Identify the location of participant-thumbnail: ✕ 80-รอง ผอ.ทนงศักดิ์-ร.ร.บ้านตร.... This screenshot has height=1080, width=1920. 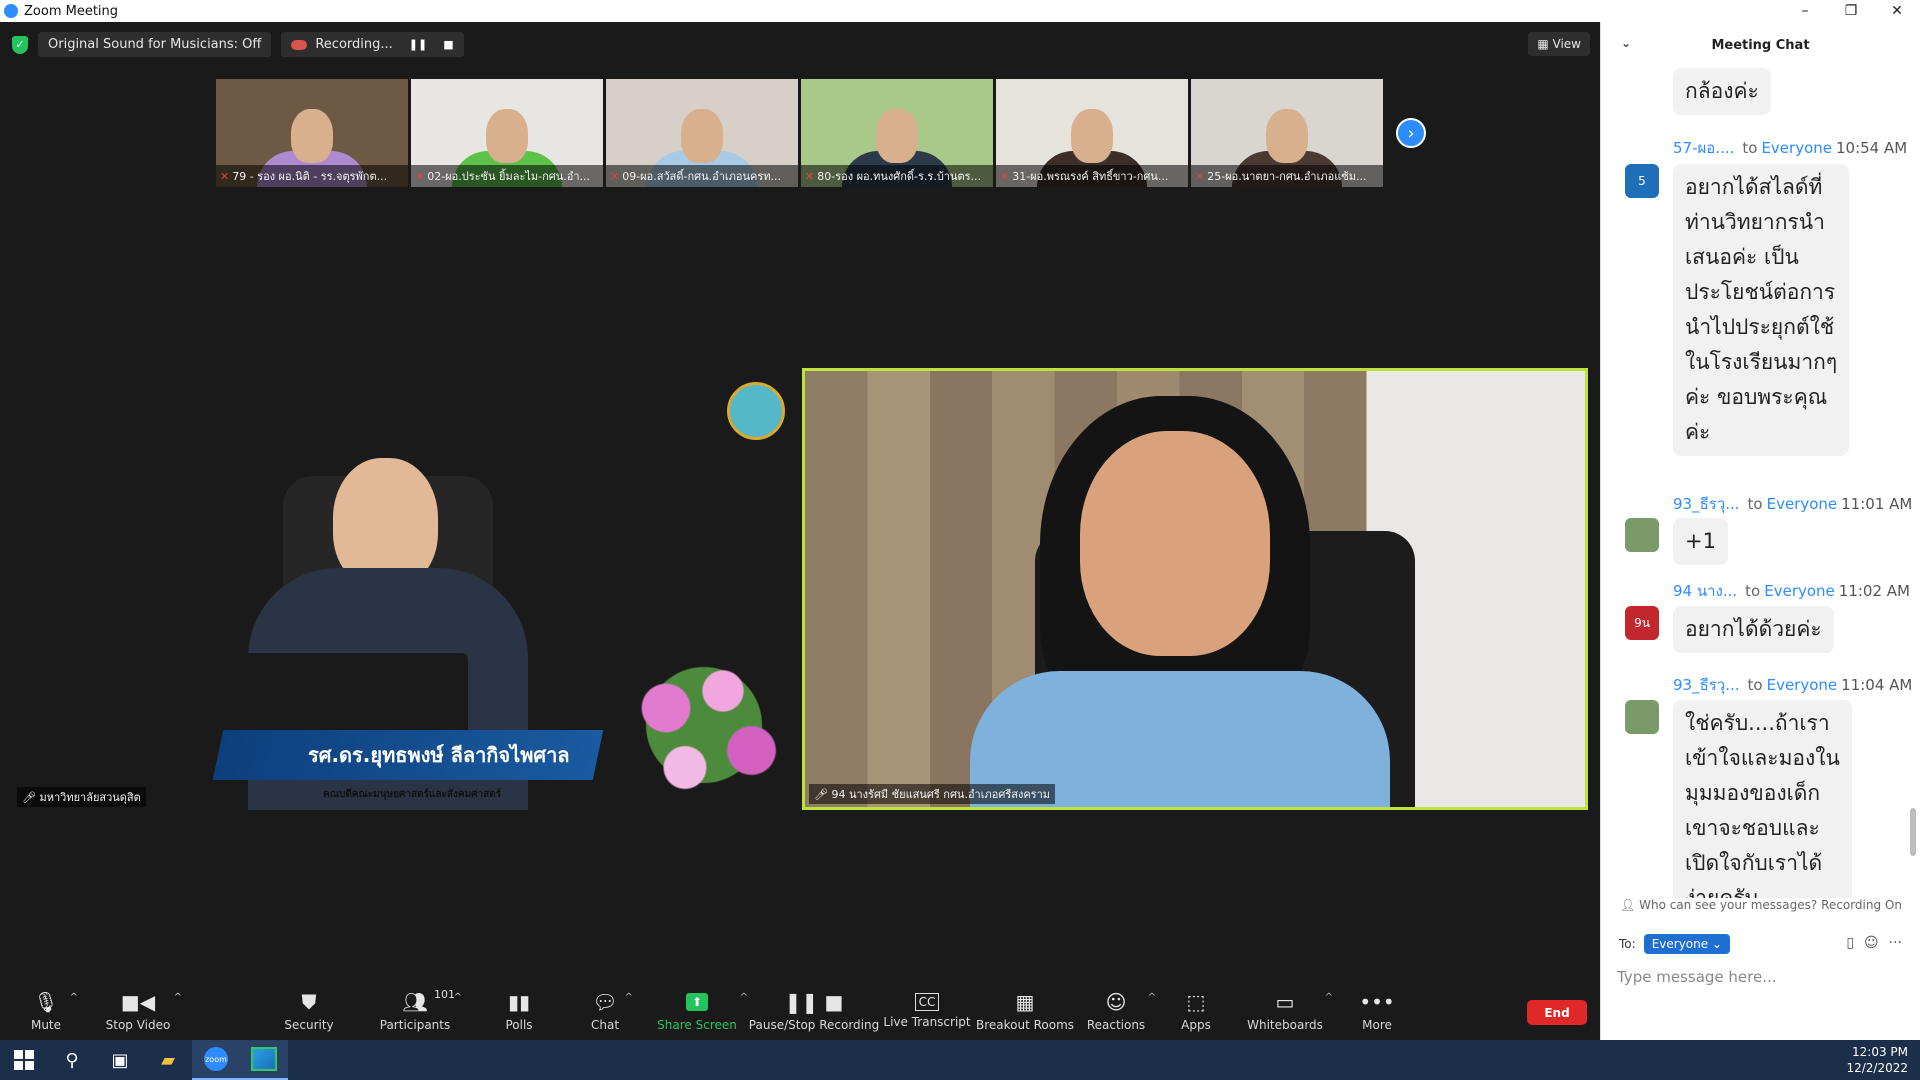
(897, 133).